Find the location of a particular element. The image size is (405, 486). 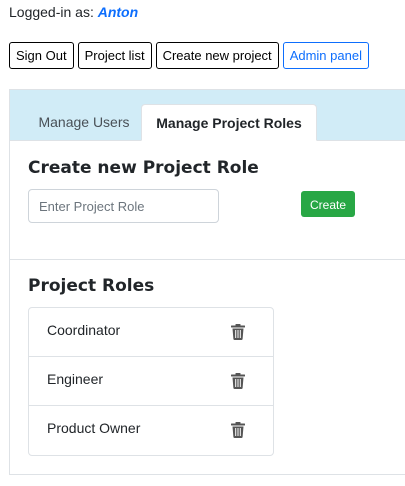

username: Anton is located at coordinates (118, 12).